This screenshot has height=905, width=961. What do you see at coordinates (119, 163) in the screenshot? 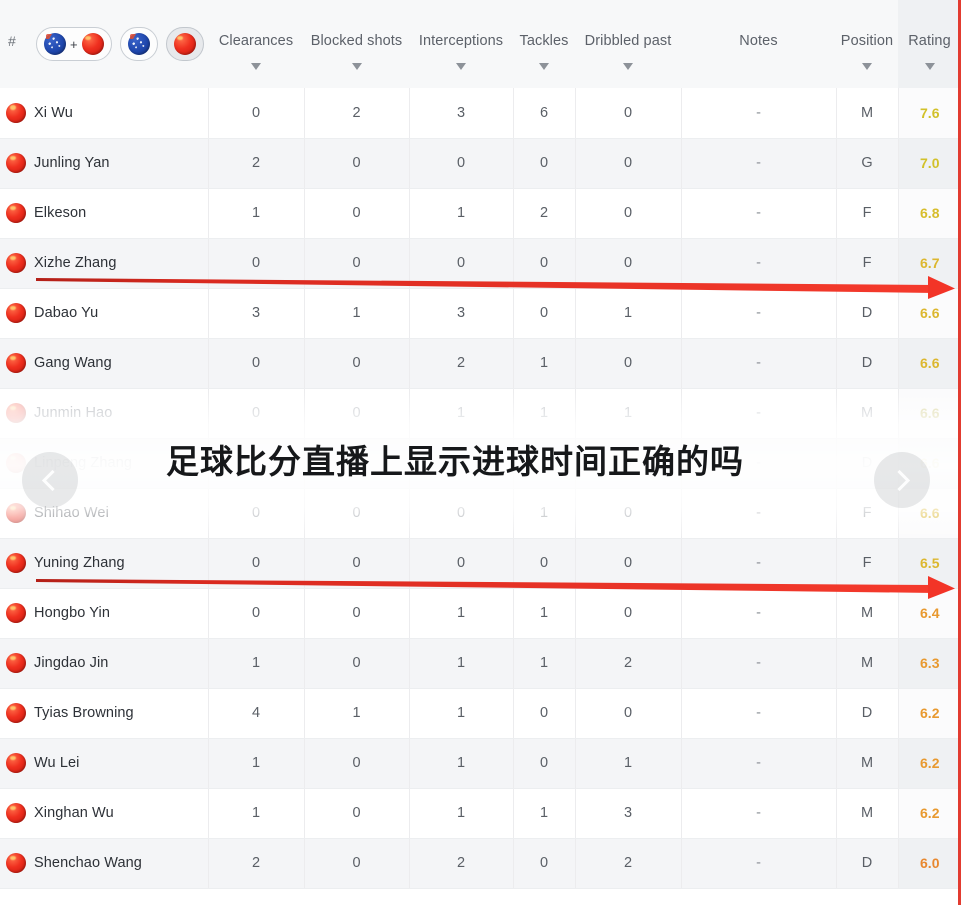
I see `player-name-cell: Junling Yan` at bounding box center [119, 163].